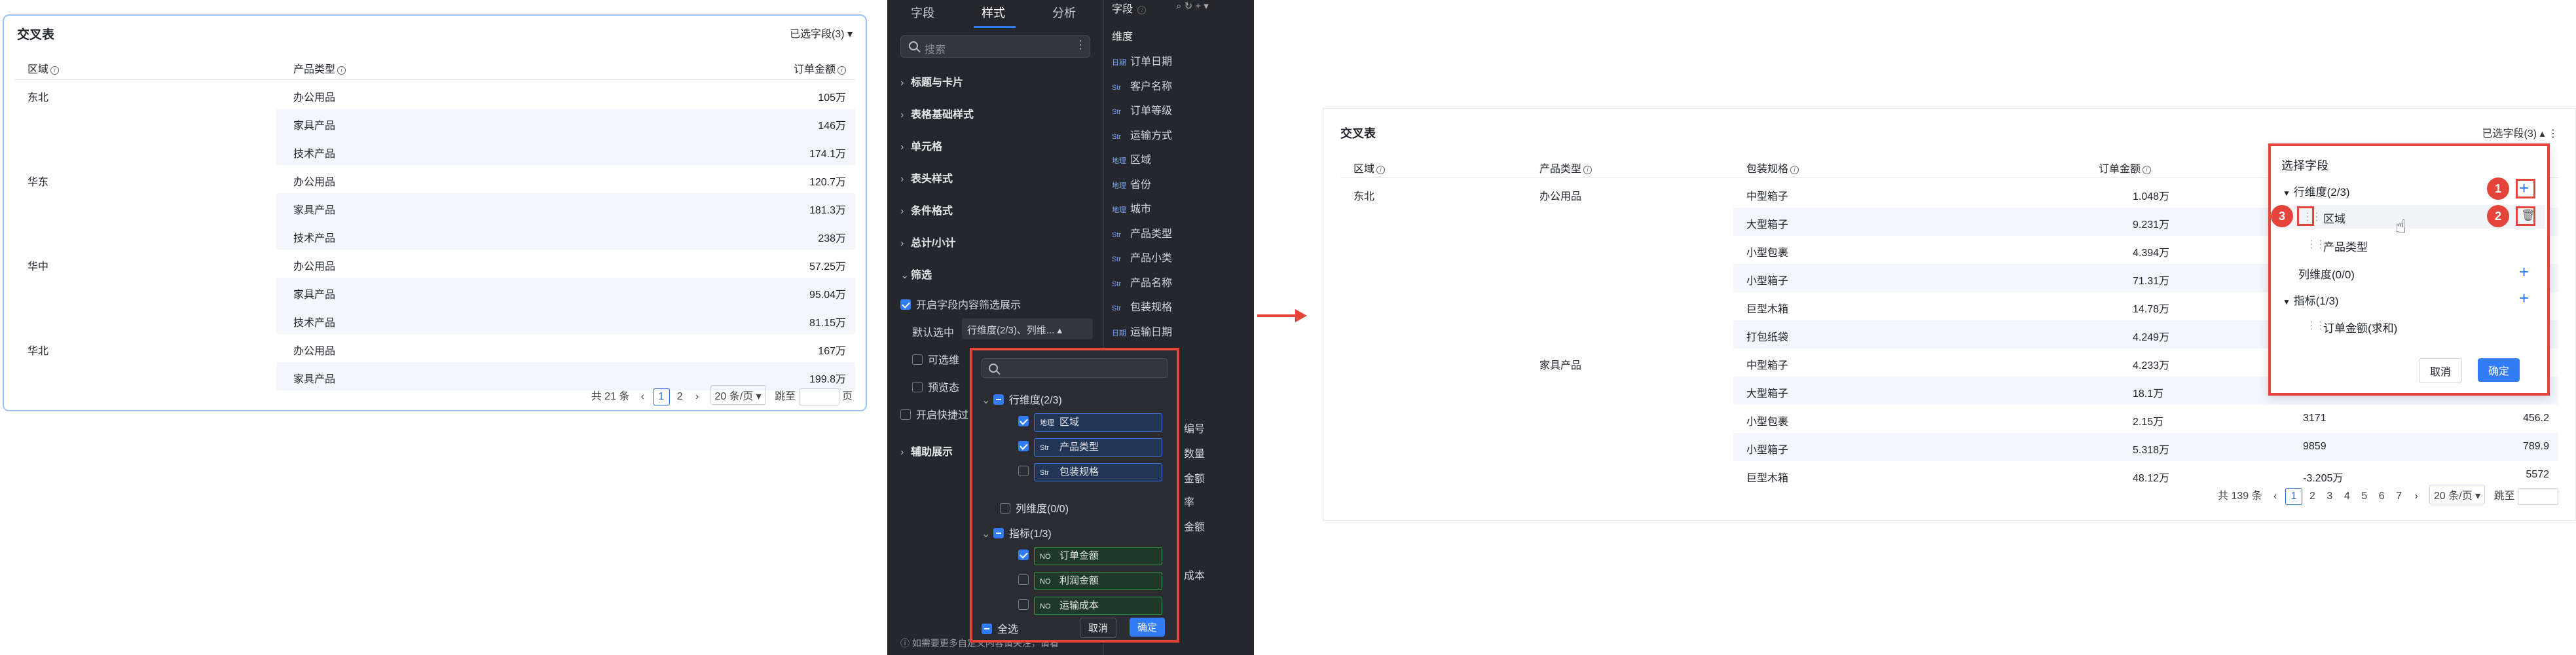  I want to click on field-item: 地理 城市, so click(1131, 207).